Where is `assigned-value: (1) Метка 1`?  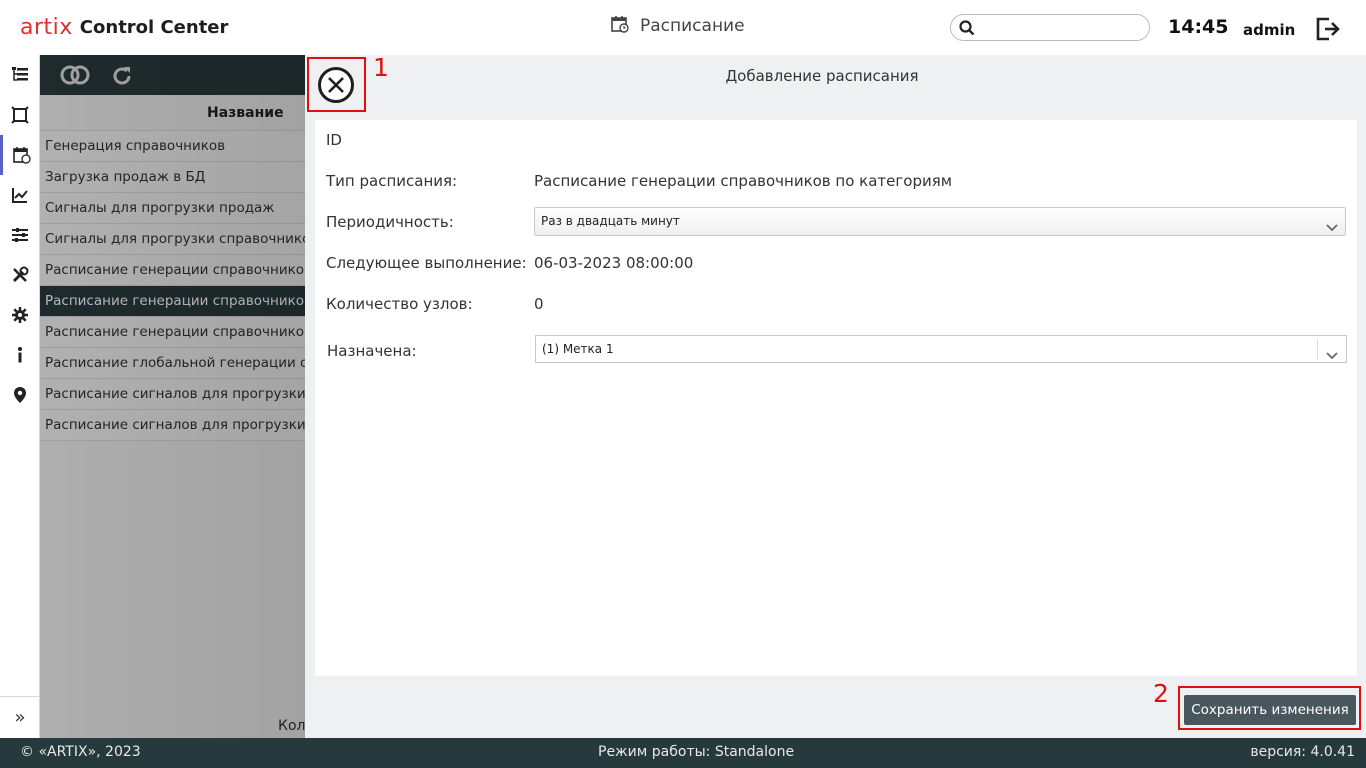
assigned-value: (1) Метка 1 is located at coordinates (578, 349).